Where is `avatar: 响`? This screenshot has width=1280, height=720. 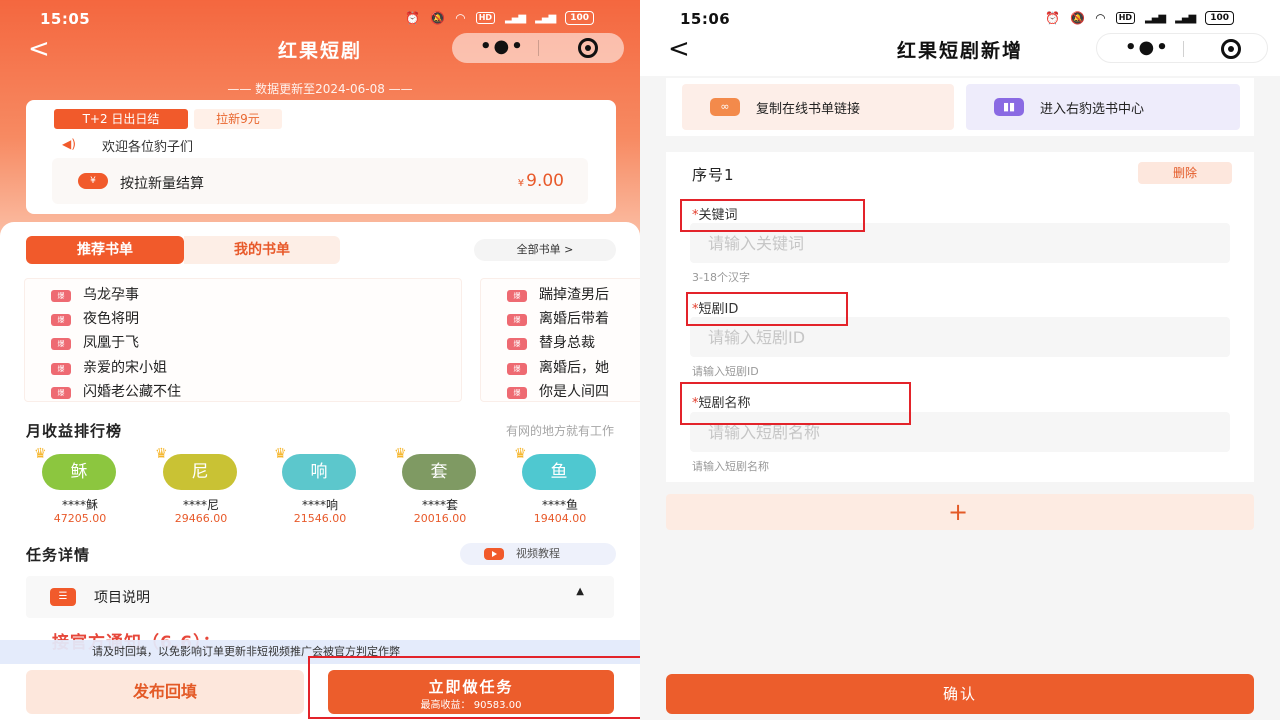
avatar: 响 is located at coordinates (319, 472).